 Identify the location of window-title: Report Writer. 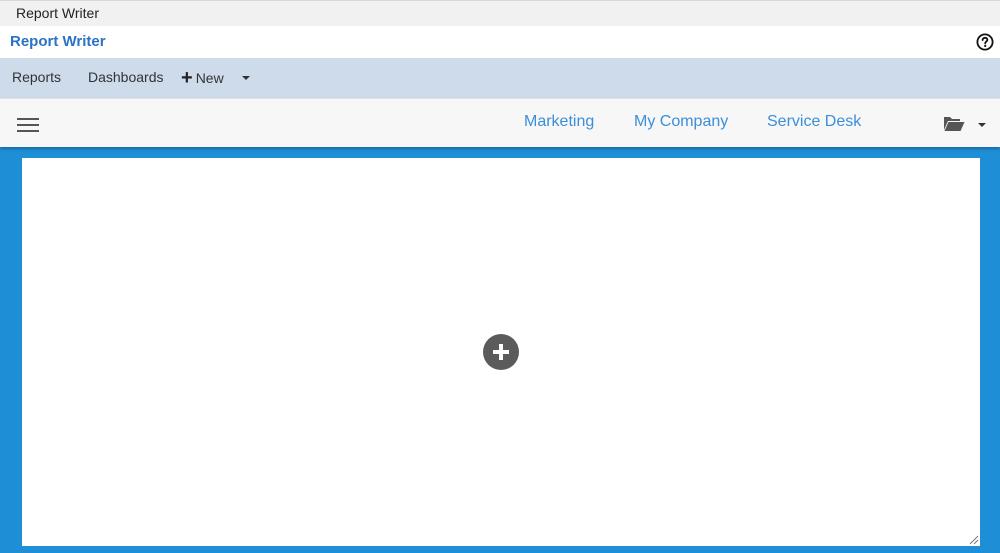
(57, 13).